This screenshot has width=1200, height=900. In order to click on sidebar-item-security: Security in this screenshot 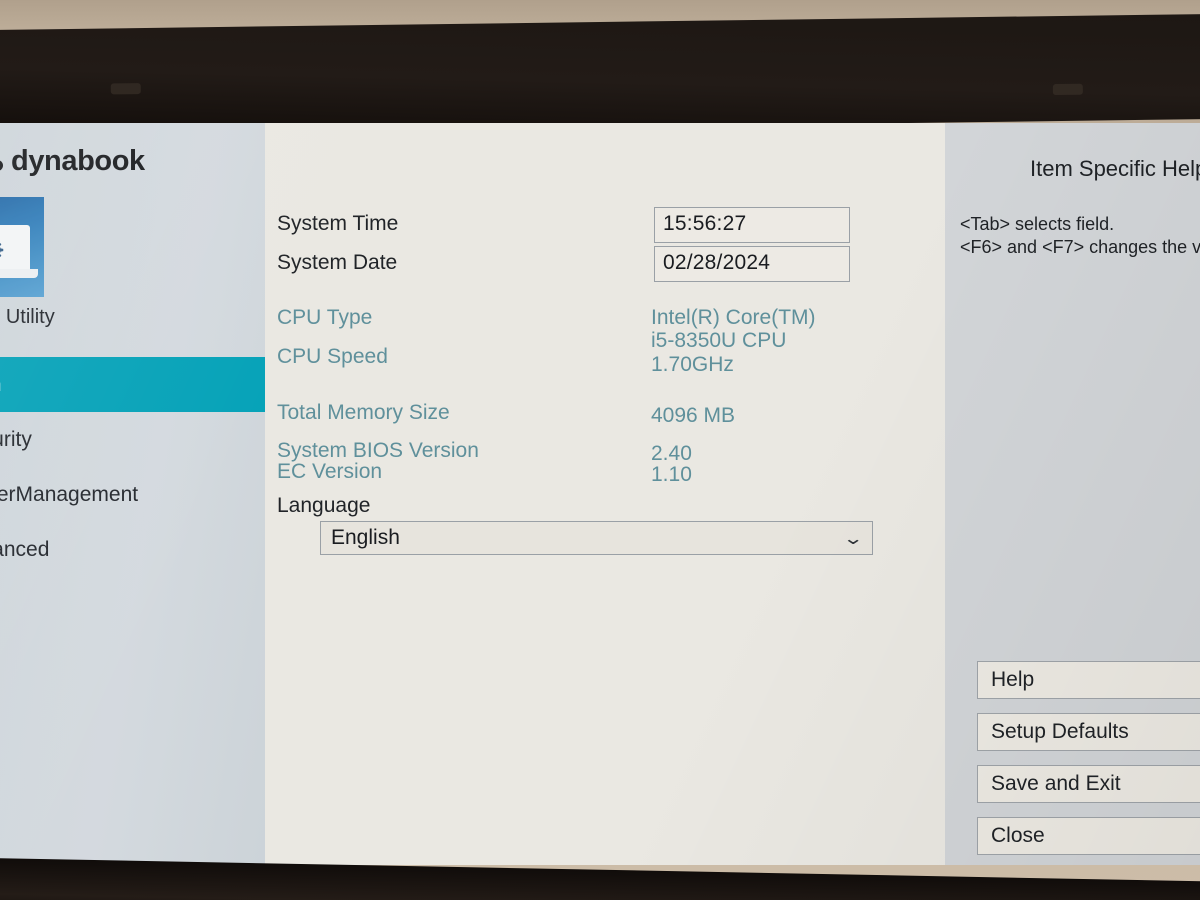, I will do `click(132, 439)`.